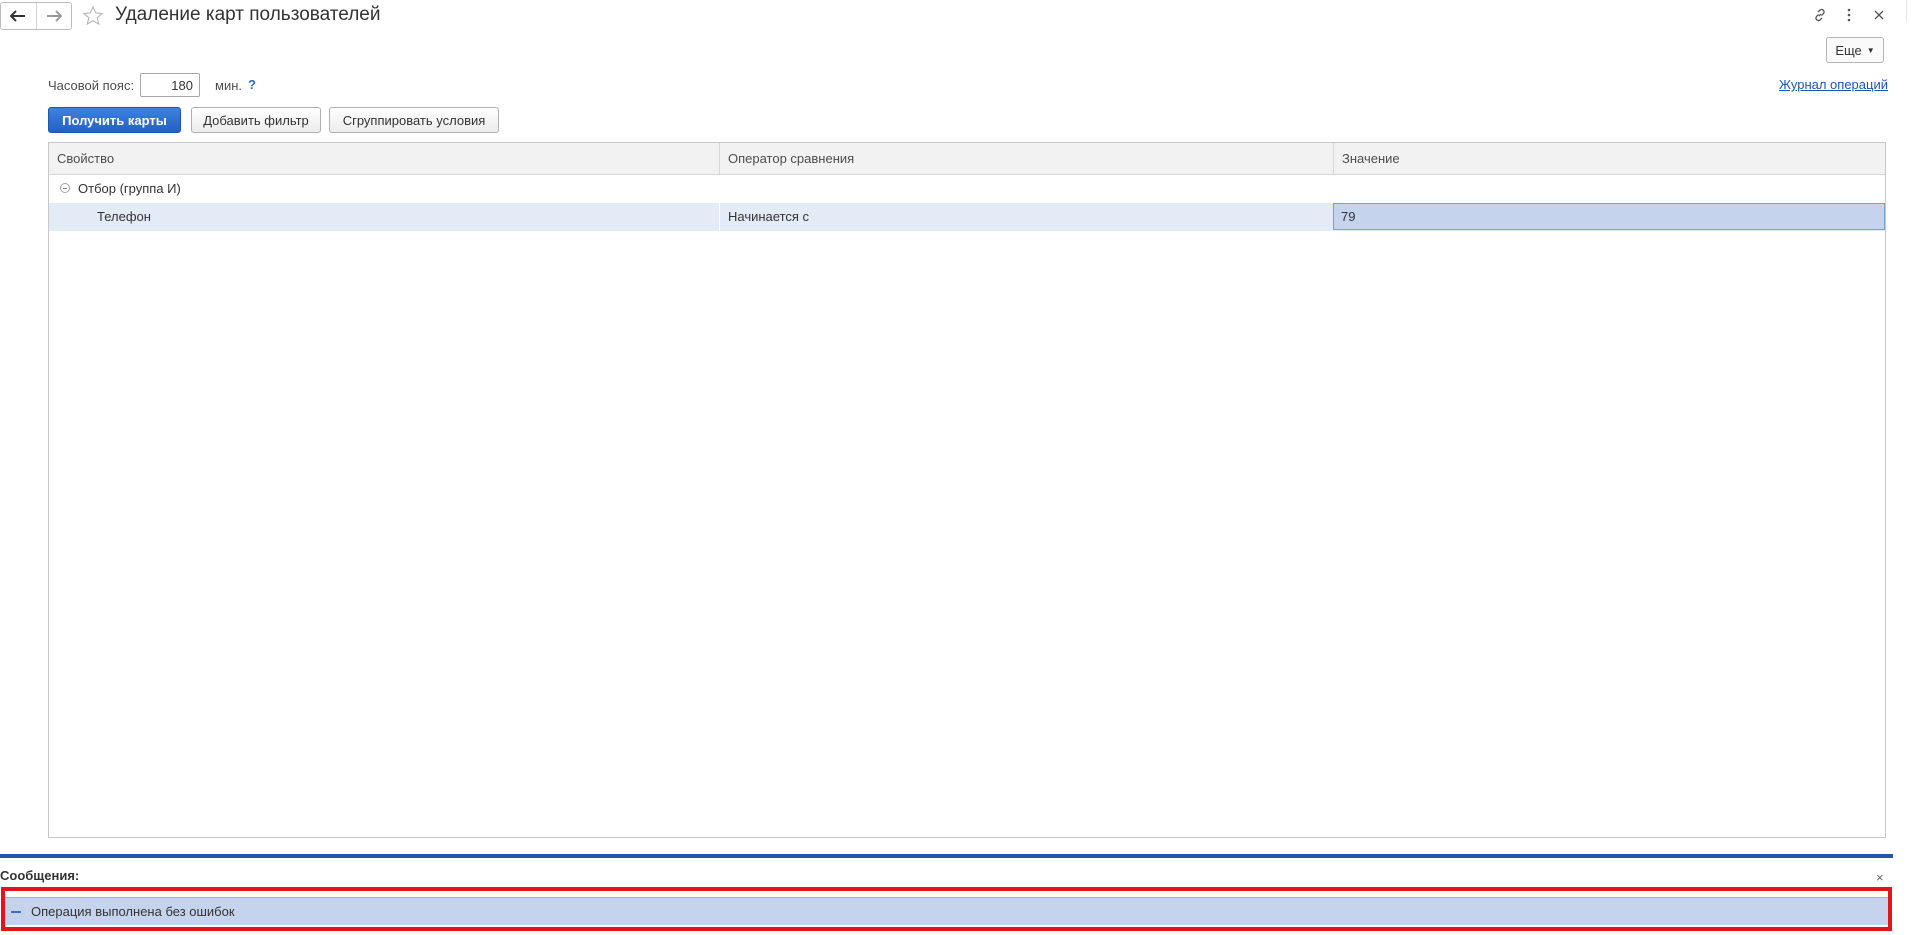 The width and height of the screenshot is (1917, 935). What do you see at coordinates (40, 875) in the screenshot?
I see `messages-title: Сообщения:` at bounding box center [40, 875].